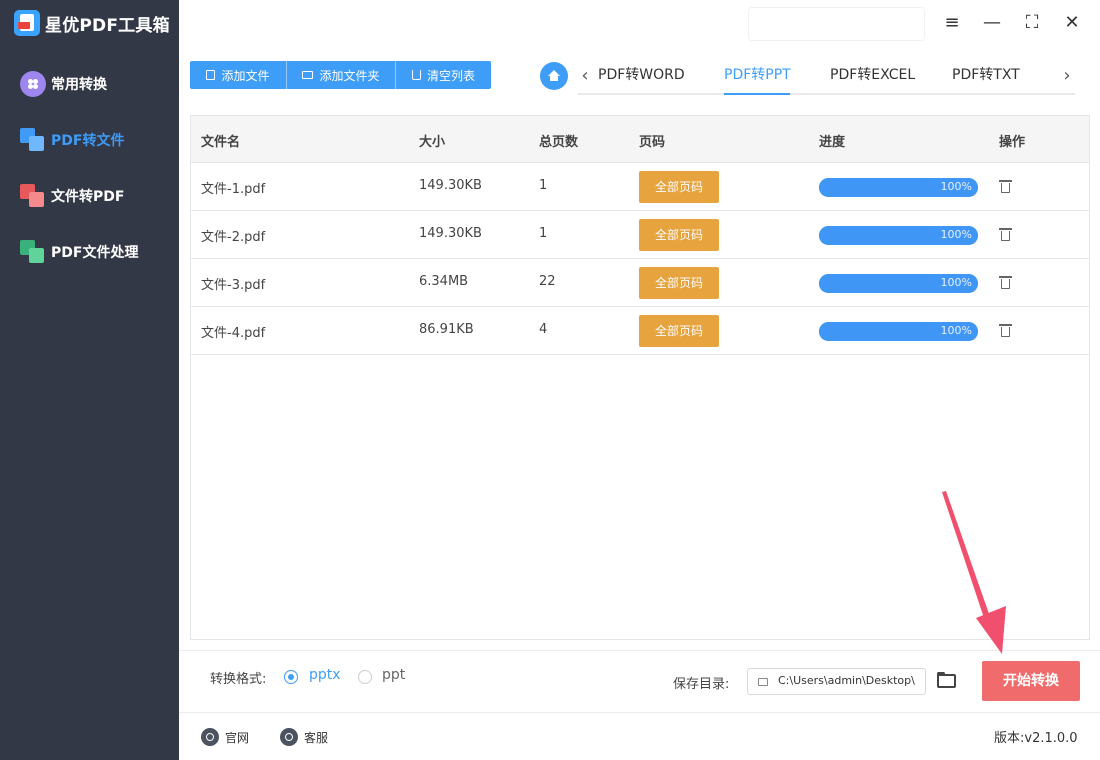 The image size is (1100, 760). I want to click on save-path-text: C:\Users\admin\Desktop\, so click(846, 680).